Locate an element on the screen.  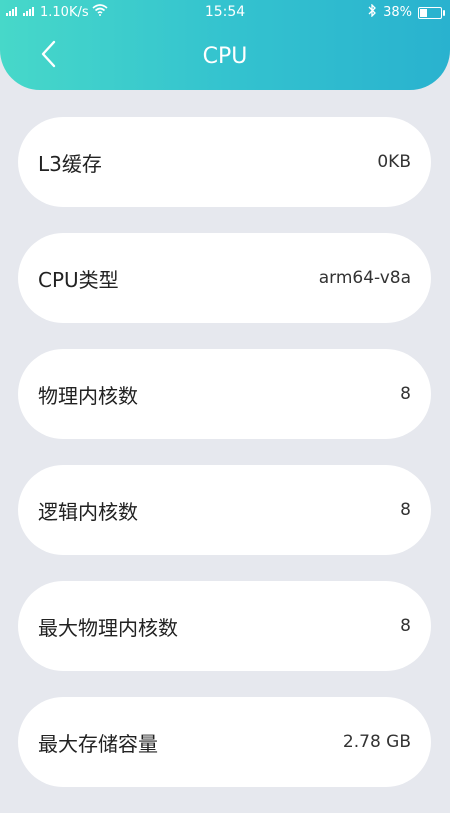
item-label: 最大存储容量 is located at coordinates (98, 743).